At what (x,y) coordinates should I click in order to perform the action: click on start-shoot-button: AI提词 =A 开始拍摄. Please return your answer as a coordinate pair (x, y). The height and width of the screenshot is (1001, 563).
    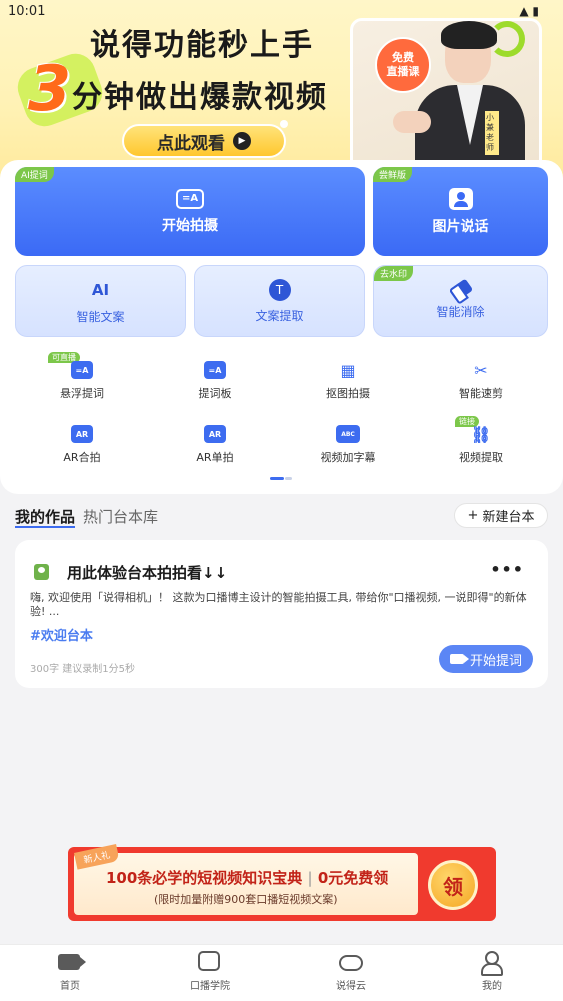
    Looking at the image, I should click on (190, 211).